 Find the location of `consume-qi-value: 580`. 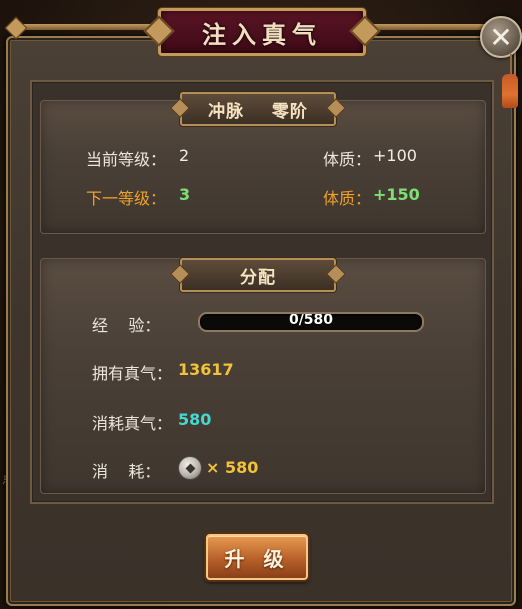

consume-qi-value: 580 is located at coordinates (195, 419).